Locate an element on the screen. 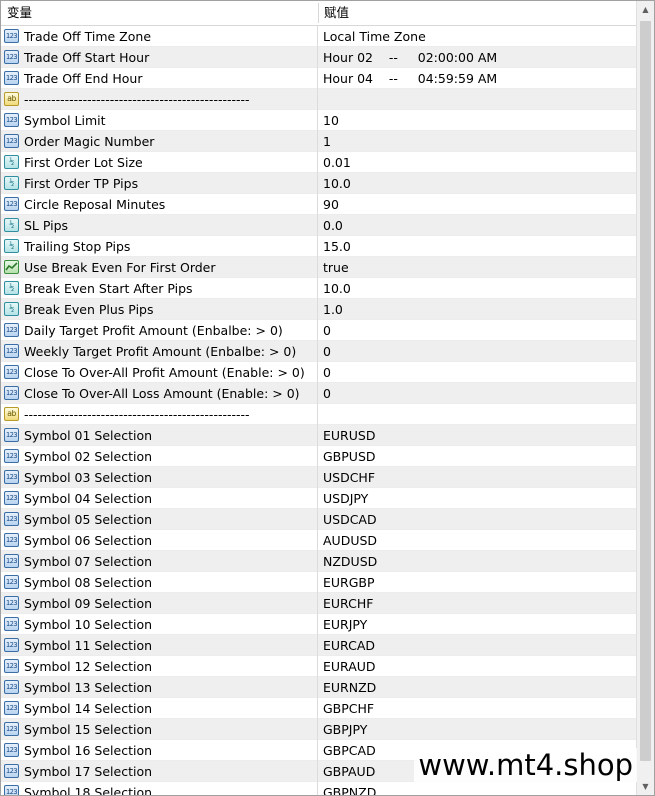 This screenshot has width=655, height=796. parameter-name-cell: ½ First Order Lot Size is located at coordinates (159, 162).